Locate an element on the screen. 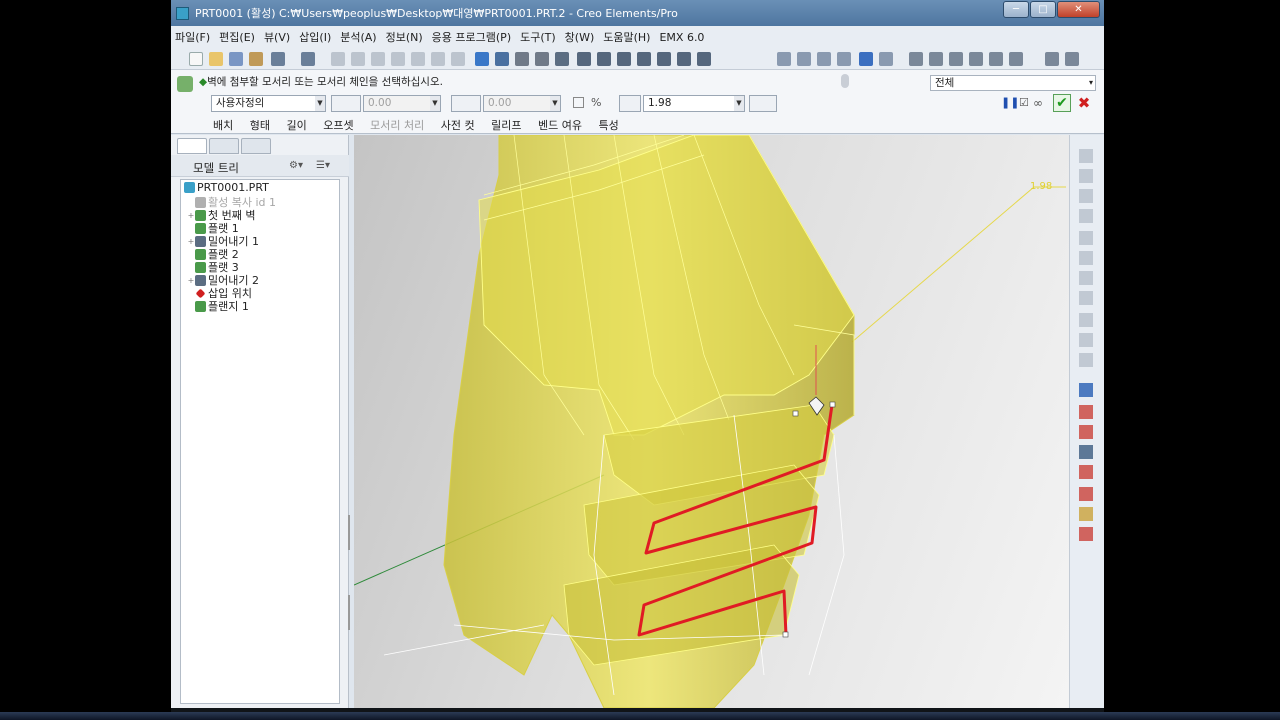 The height and width of the screenshot is (720, 1280). menu-insert: 삽입(I) is located at coordinates (315, 37).